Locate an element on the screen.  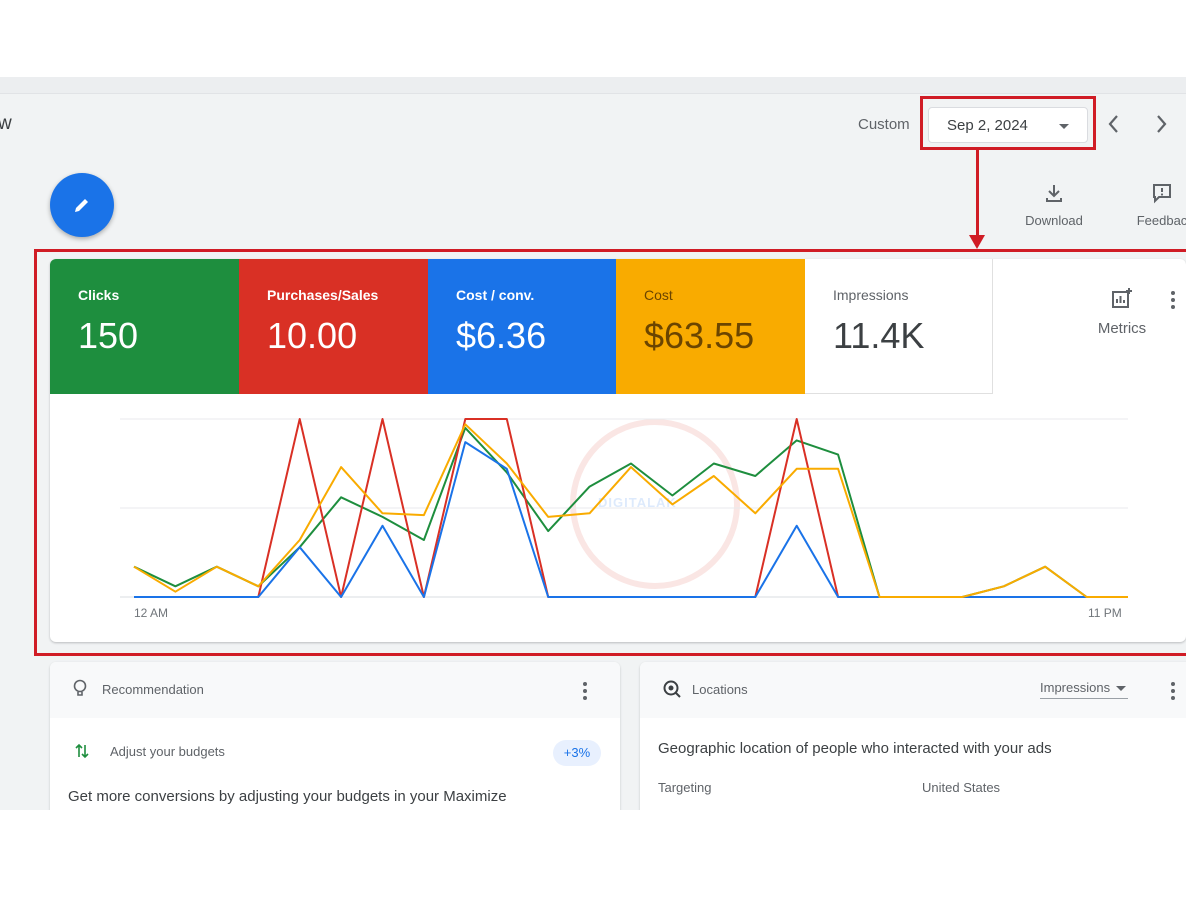
dropdown-caret-icon is located at coordinates (1121, 688).